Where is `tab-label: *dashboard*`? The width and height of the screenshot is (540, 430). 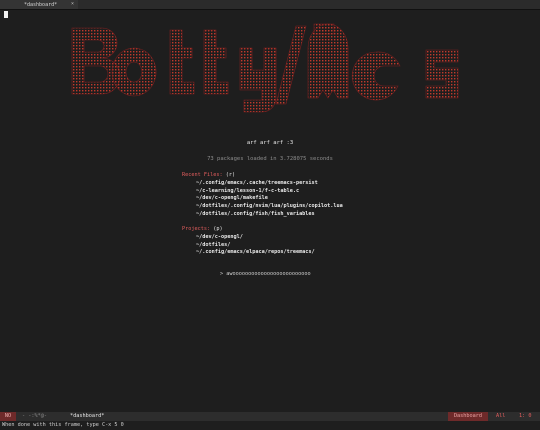 tab-label: *dashboard* is located at coordinates (41, 4).